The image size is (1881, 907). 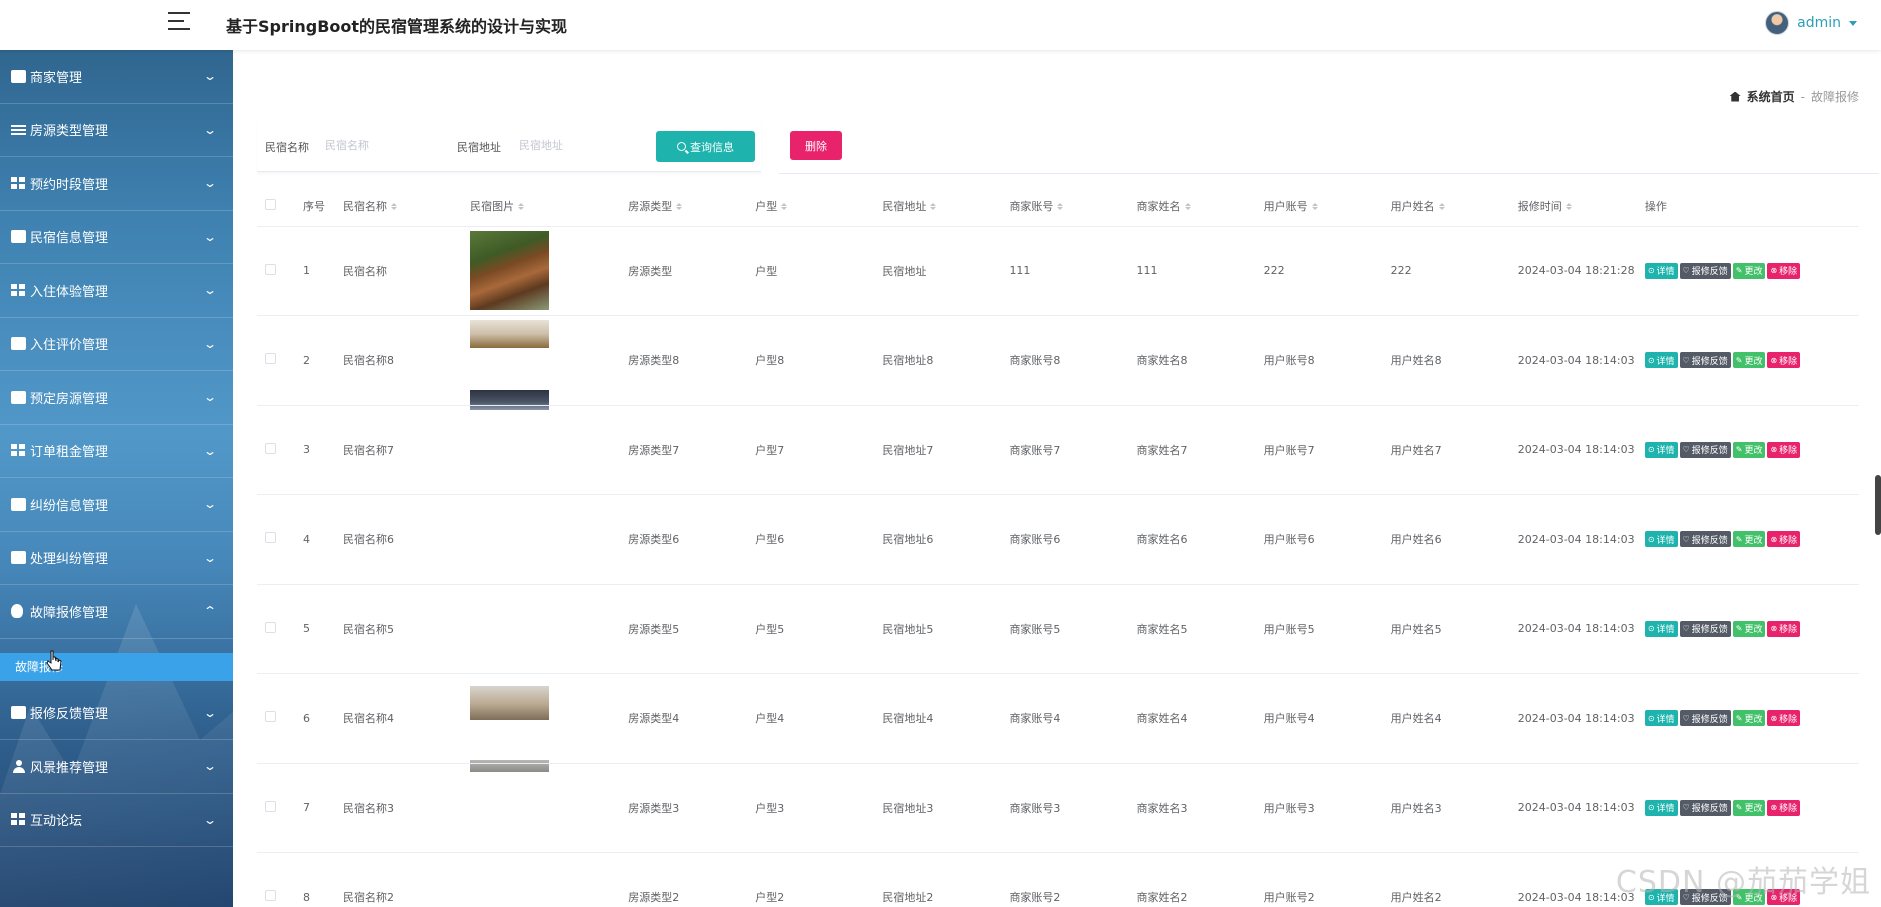 What do you see at coordinates (116, 130) in the screenshot?
I see `sidebar-item-1: 房源类型管理 ⌄` at bounding box center [116, 130].